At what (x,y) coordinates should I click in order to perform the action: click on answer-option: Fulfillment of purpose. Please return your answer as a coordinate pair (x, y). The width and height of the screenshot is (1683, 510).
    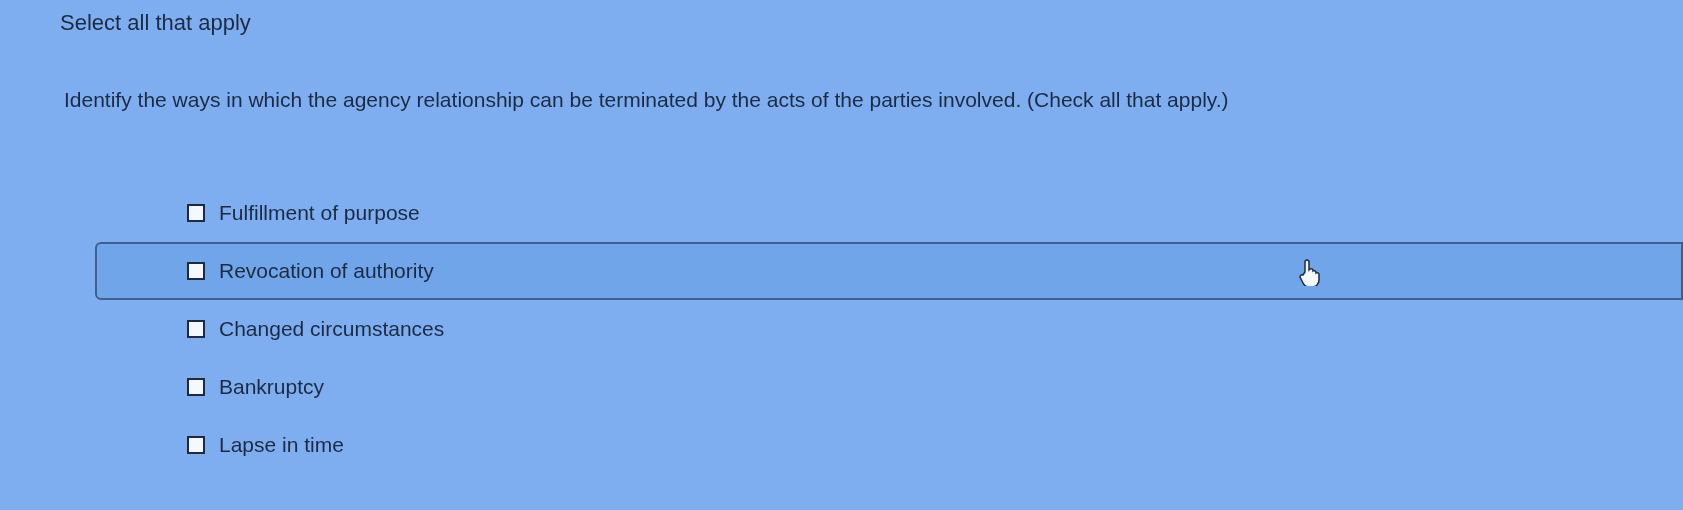
    Looking at the image, I should click on (889, 213).